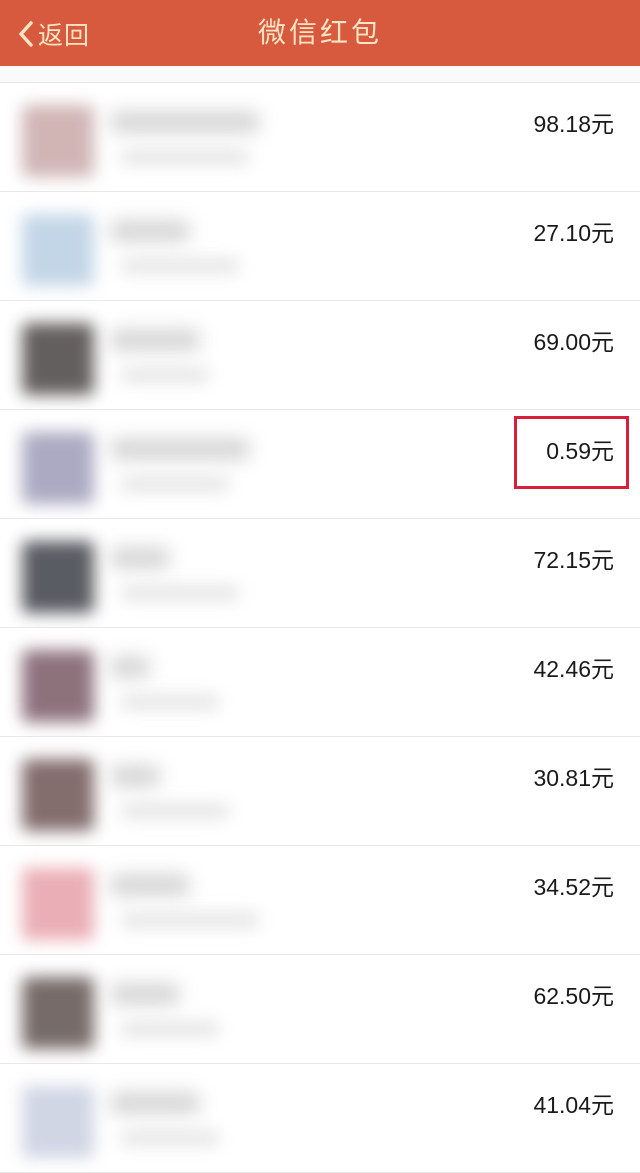  I want to click on list-item: 69.00元, so click(320, 355).